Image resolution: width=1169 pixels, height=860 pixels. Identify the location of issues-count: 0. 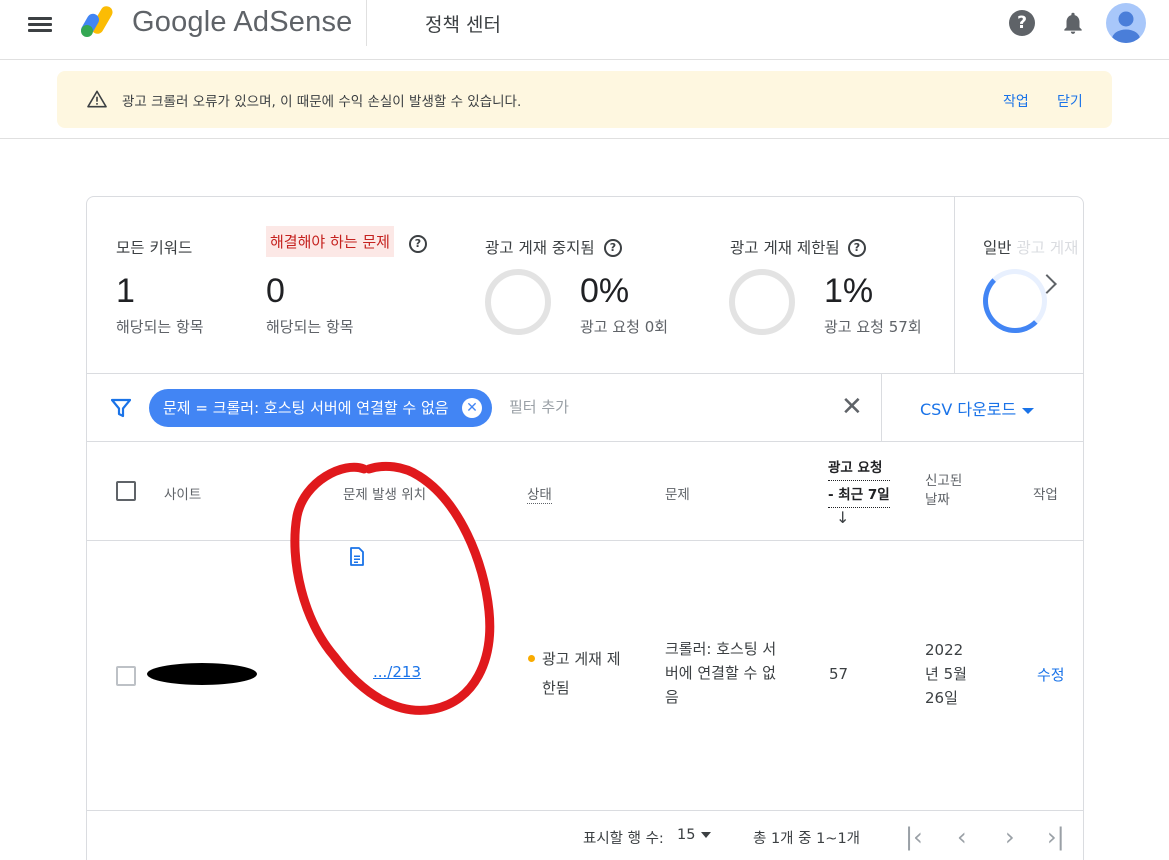
(275, 291).